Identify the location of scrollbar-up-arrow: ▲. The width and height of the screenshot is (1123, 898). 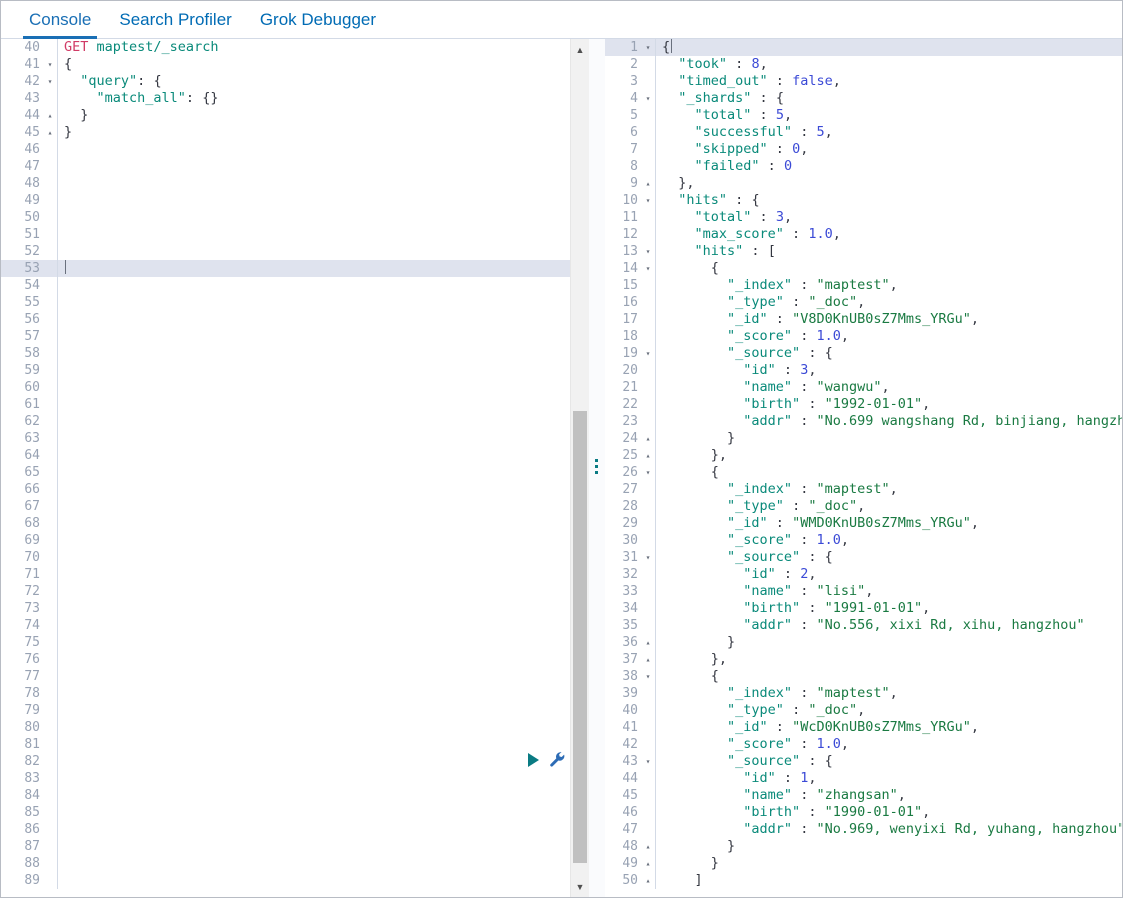
(580, 49).